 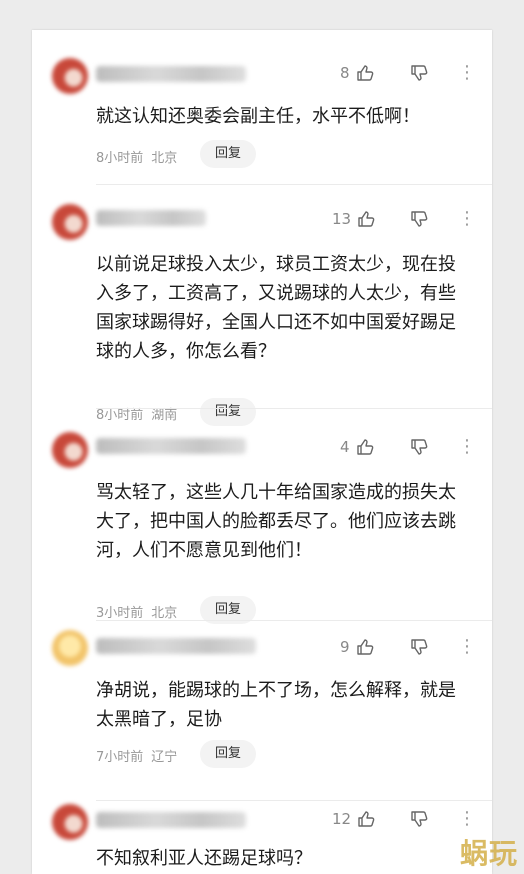 I want to click on like-button: 9, so click(x=357, y=647).